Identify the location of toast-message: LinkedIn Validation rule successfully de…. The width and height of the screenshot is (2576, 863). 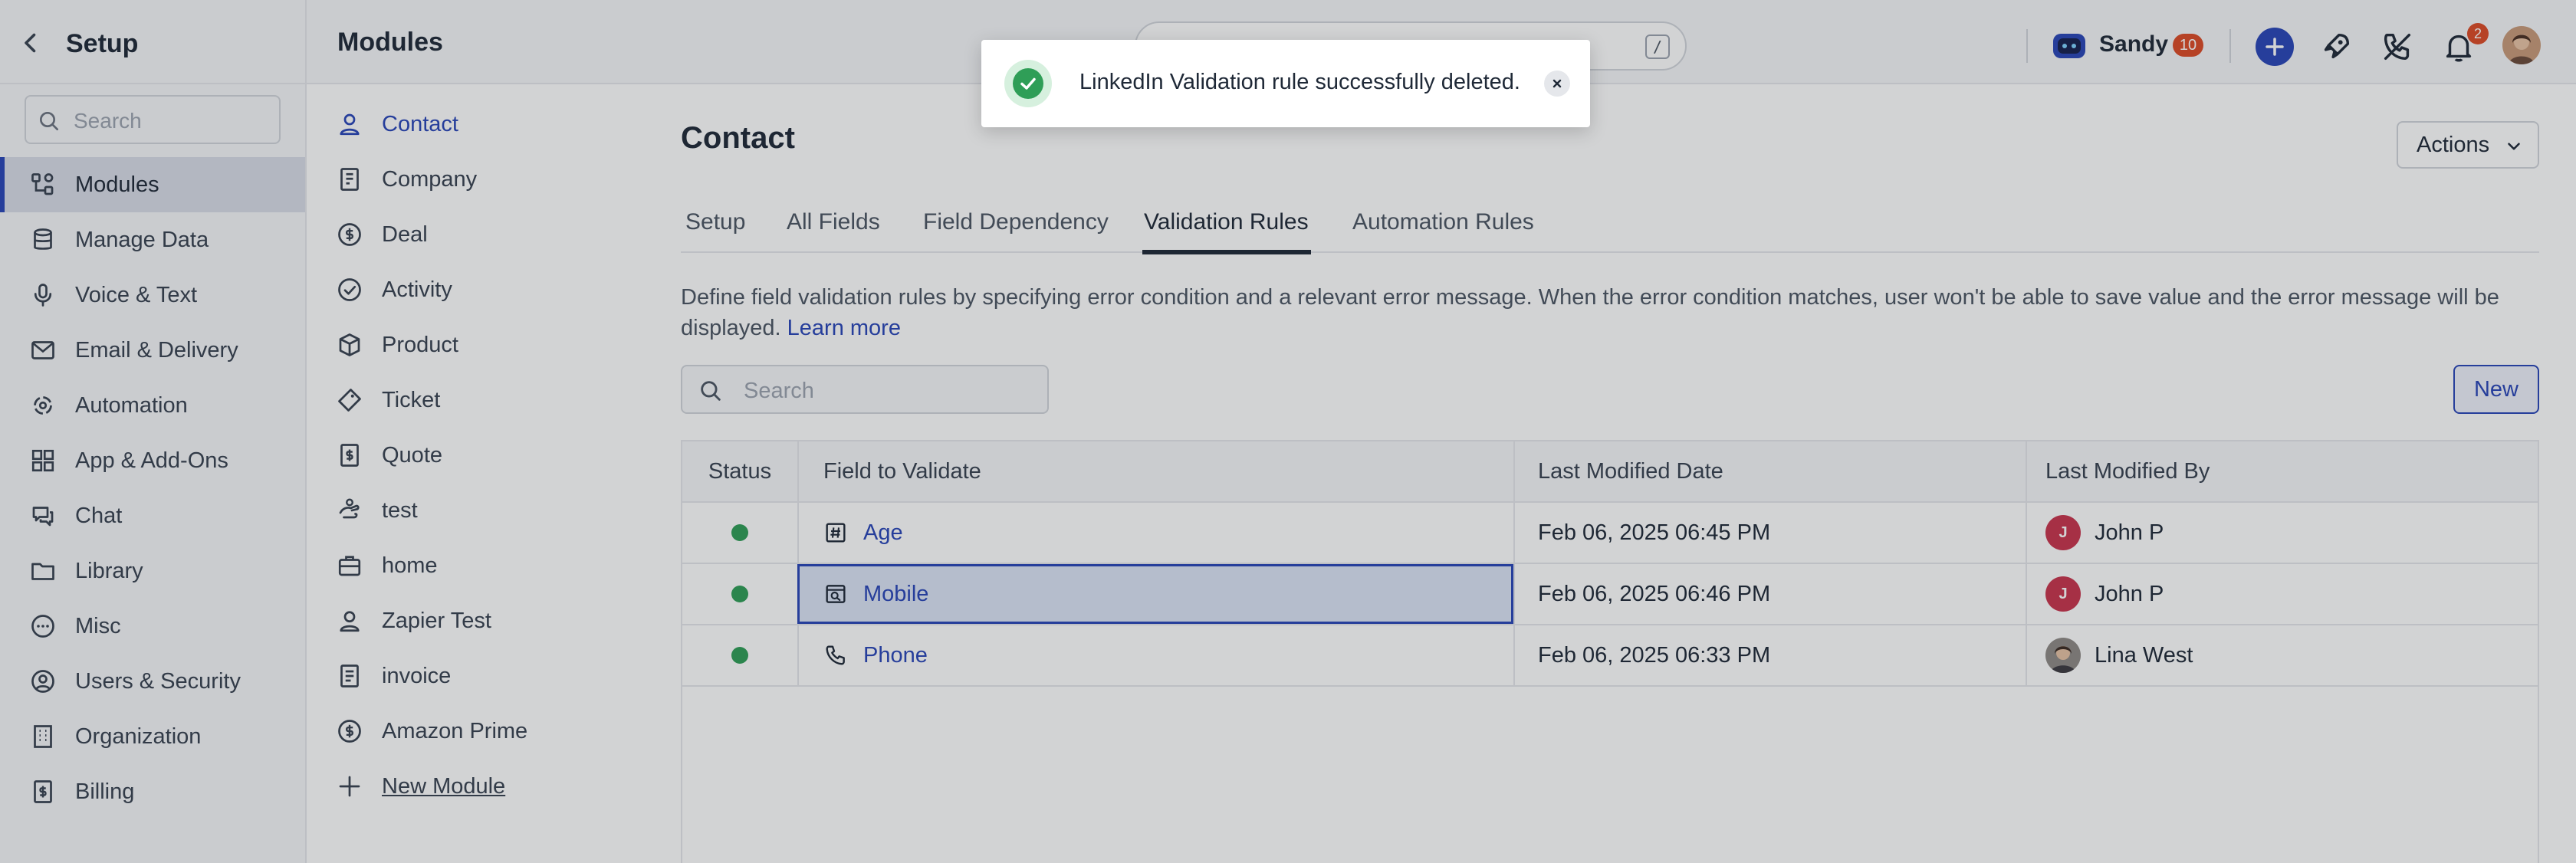
(1299, 82).